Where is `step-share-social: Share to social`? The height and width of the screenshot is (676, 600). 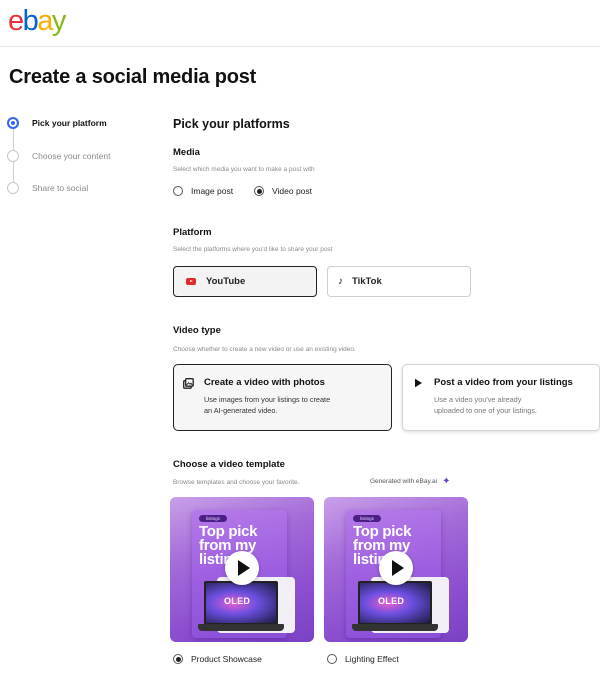 step-share-social: Share to social is located at coordinates (47, 188).